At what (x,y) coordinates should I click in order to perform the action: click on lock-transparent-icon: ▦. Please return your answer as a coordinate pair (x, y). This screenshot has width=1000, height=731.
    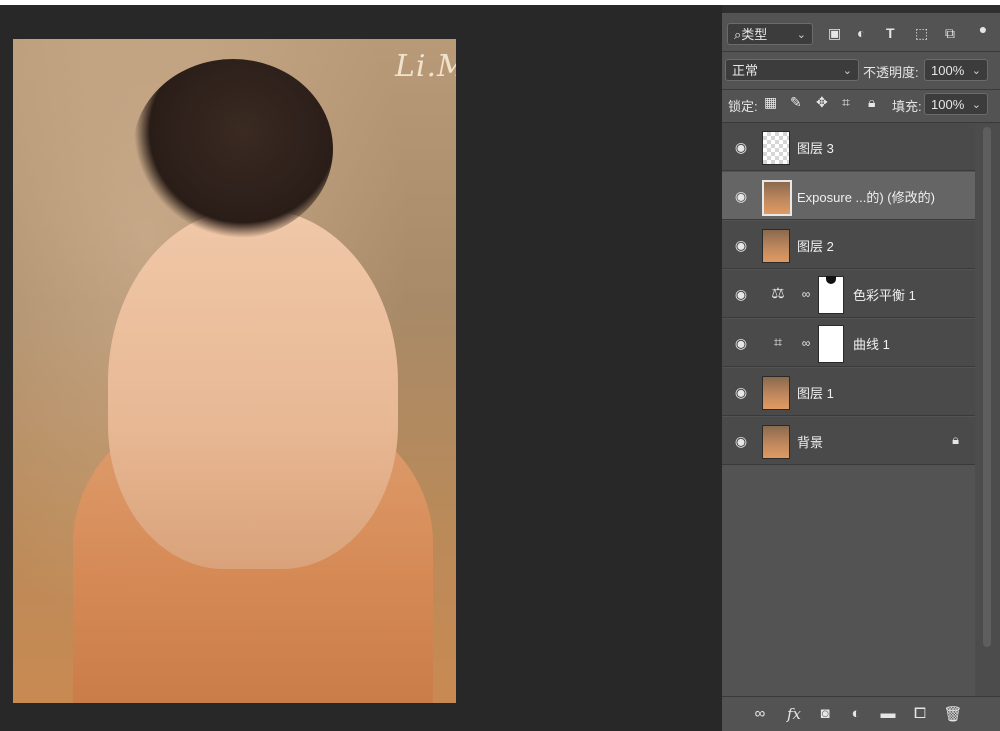
    Looking at the image, I should click on (770, 102).